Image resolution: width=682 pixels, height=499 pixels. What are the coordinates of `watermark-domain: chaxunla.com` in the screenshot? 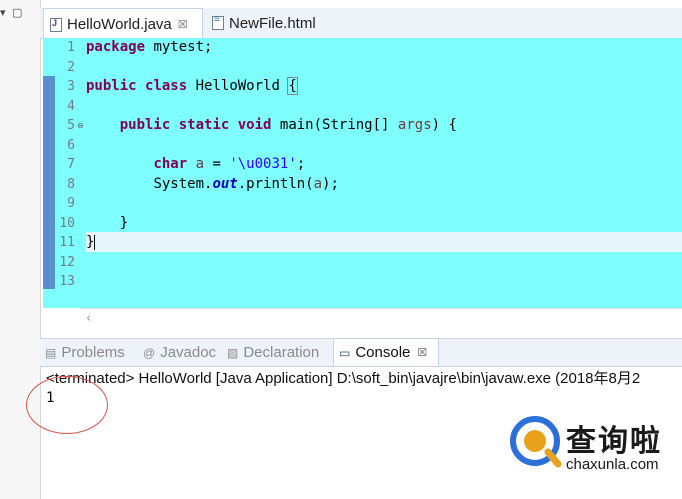 It's located at (612, 464).